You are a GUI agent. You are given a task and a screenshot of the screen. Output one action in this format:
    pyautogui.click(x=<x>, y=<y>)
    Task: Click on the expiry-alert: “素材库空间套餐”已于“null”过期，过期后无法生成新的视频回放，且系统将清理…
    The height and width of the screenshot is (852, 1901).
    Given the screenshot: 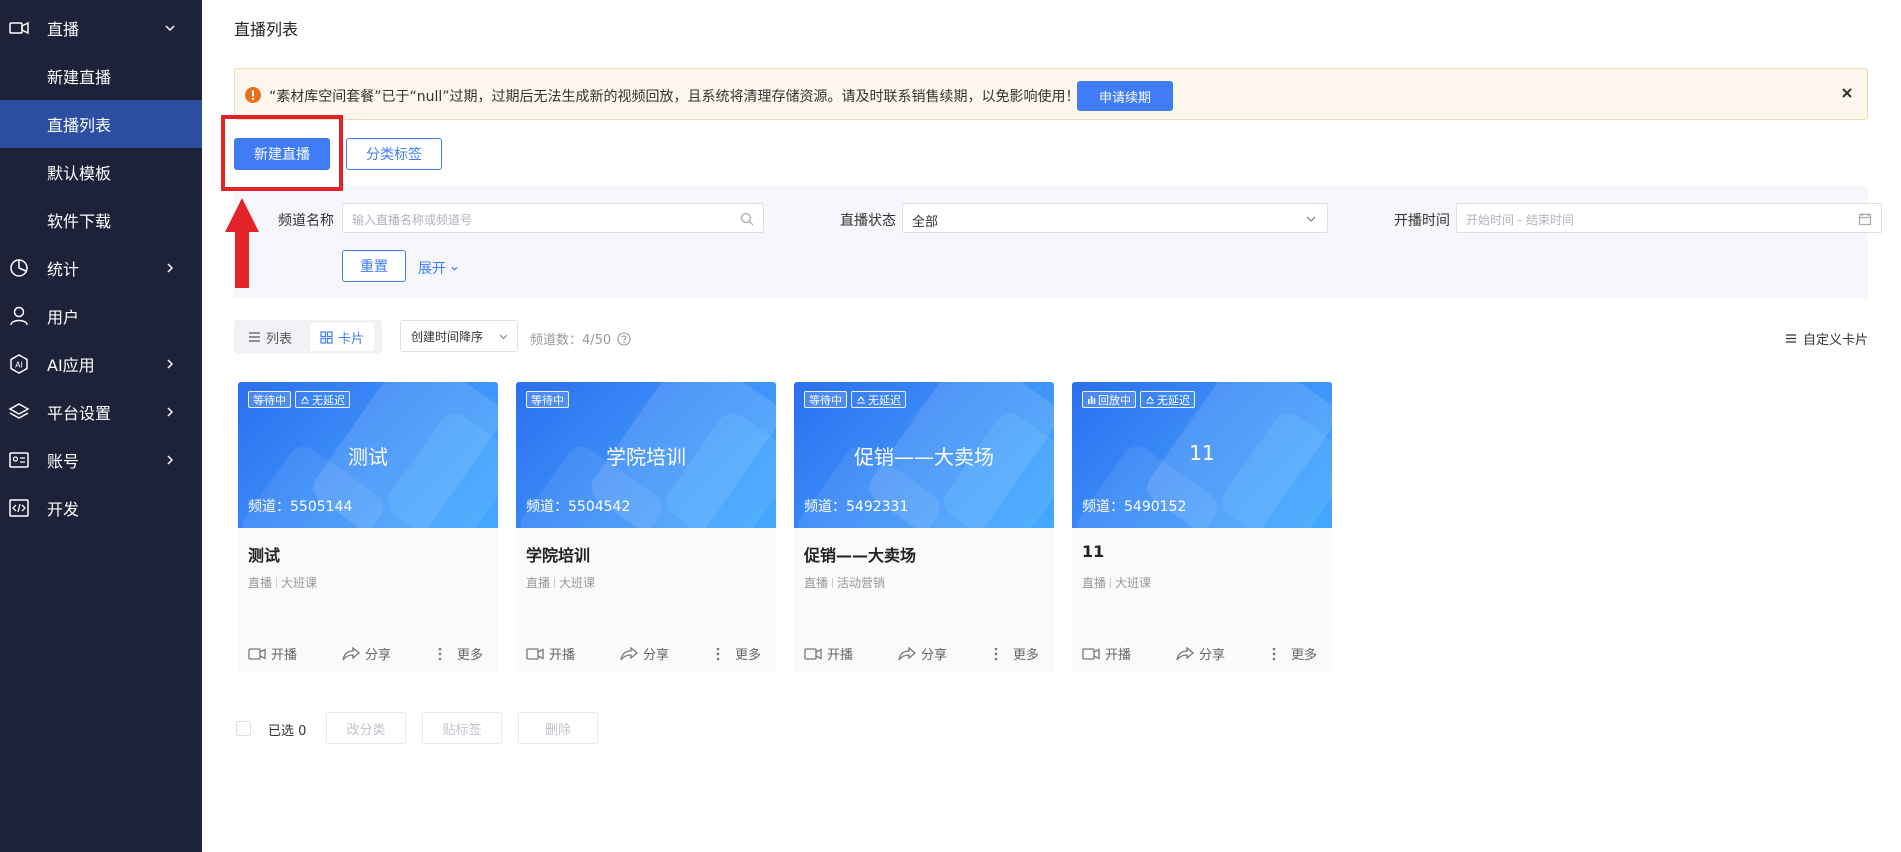 What is the action you would take?
    pyautogui.click(x=1051, y=94)
    